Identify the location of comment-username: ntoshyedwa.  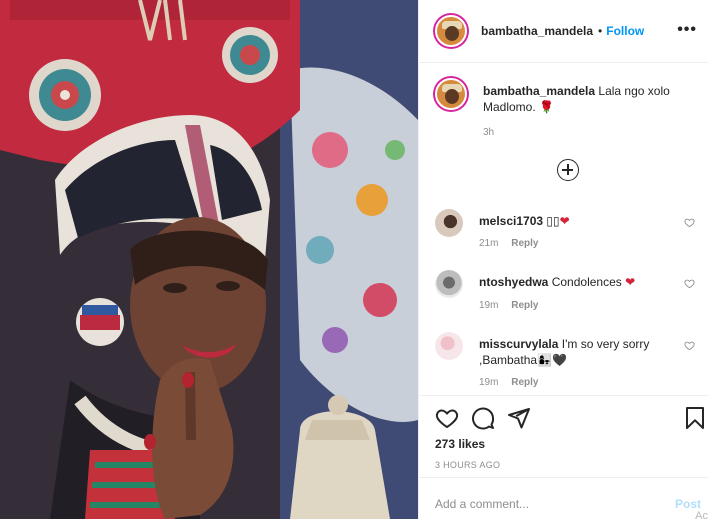
(513, 282).